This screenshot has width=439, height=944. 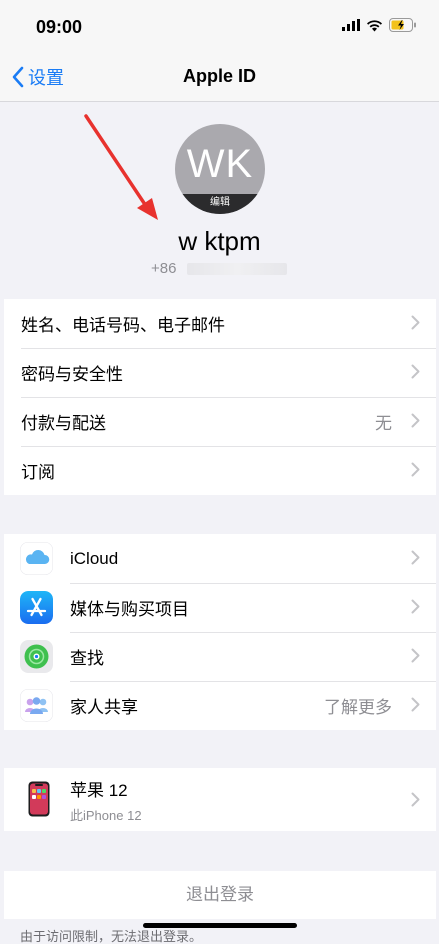 What do you see at coordinates (220, 372) in the screenshot?
I see `row-password-security: 密码与安全性` at bounding box center [220, 372].